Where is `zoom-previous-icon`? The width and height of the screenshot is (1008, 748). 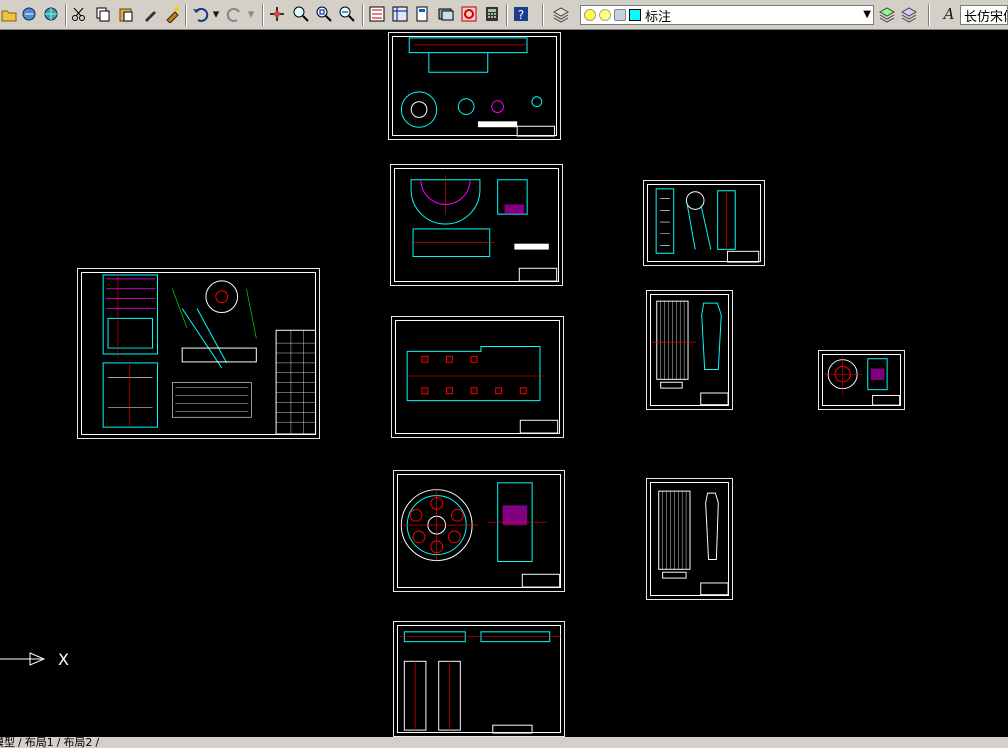 zoom-previous-icon is located at coordinates (347, 14).